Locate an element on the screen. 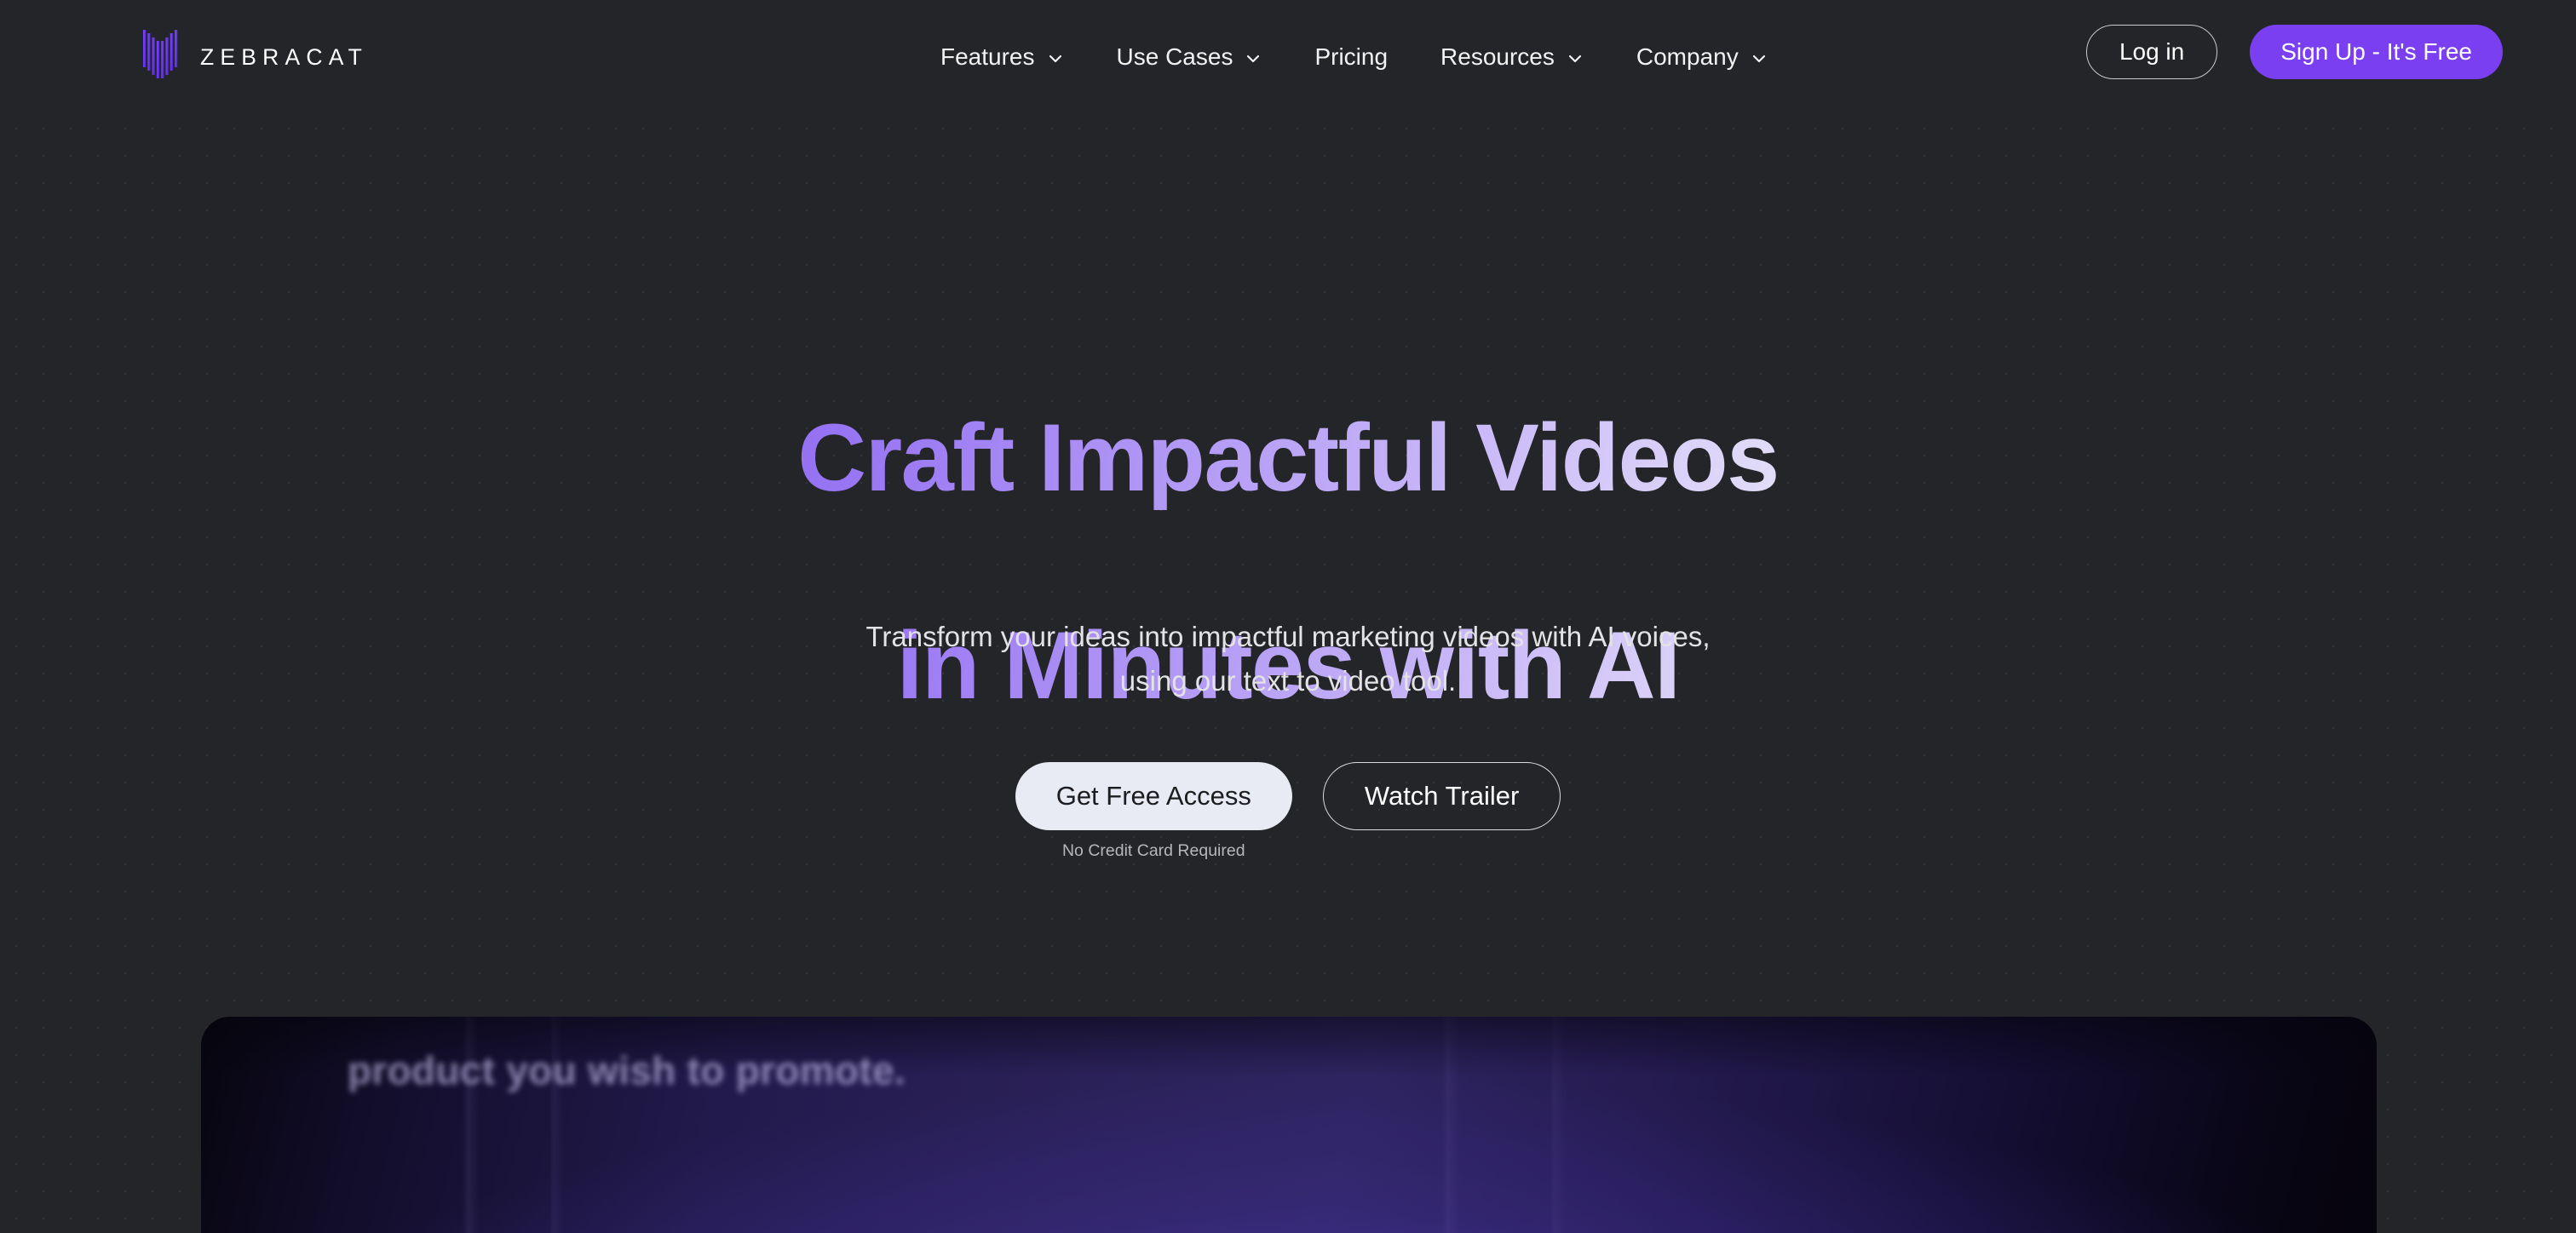  nav-label: Features is located at coordinates (988, 56).